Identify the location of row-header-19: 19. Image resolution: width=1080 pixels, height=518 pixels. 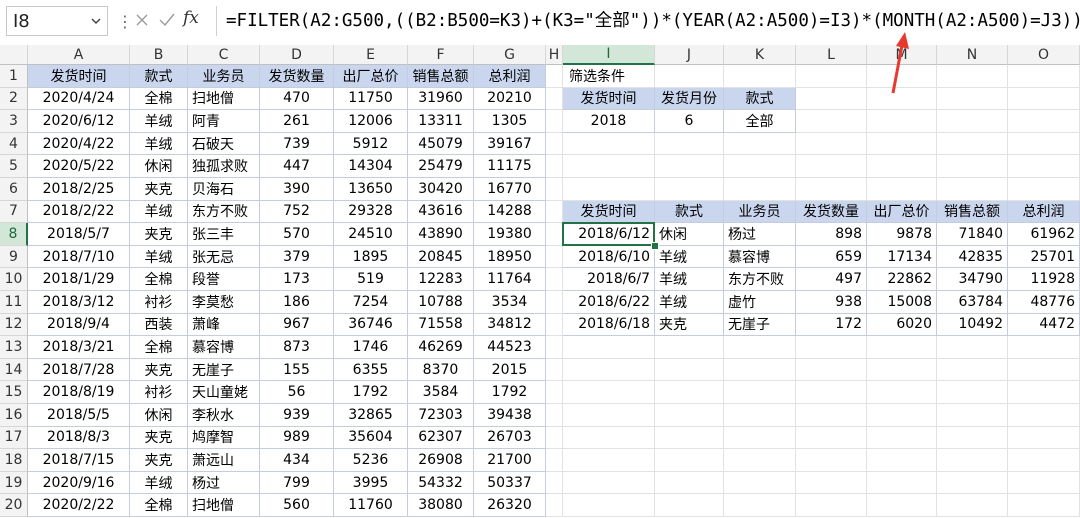
(14, 483).